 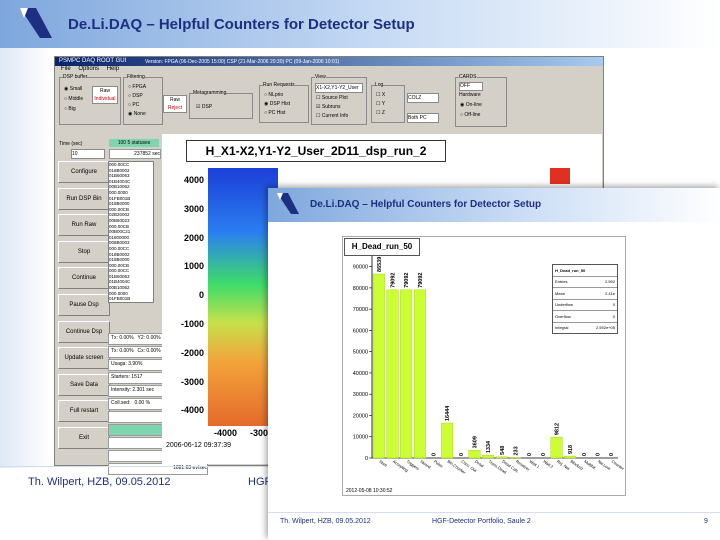 I want to click on cards-label: CARDS, so click(x=468, y=77).